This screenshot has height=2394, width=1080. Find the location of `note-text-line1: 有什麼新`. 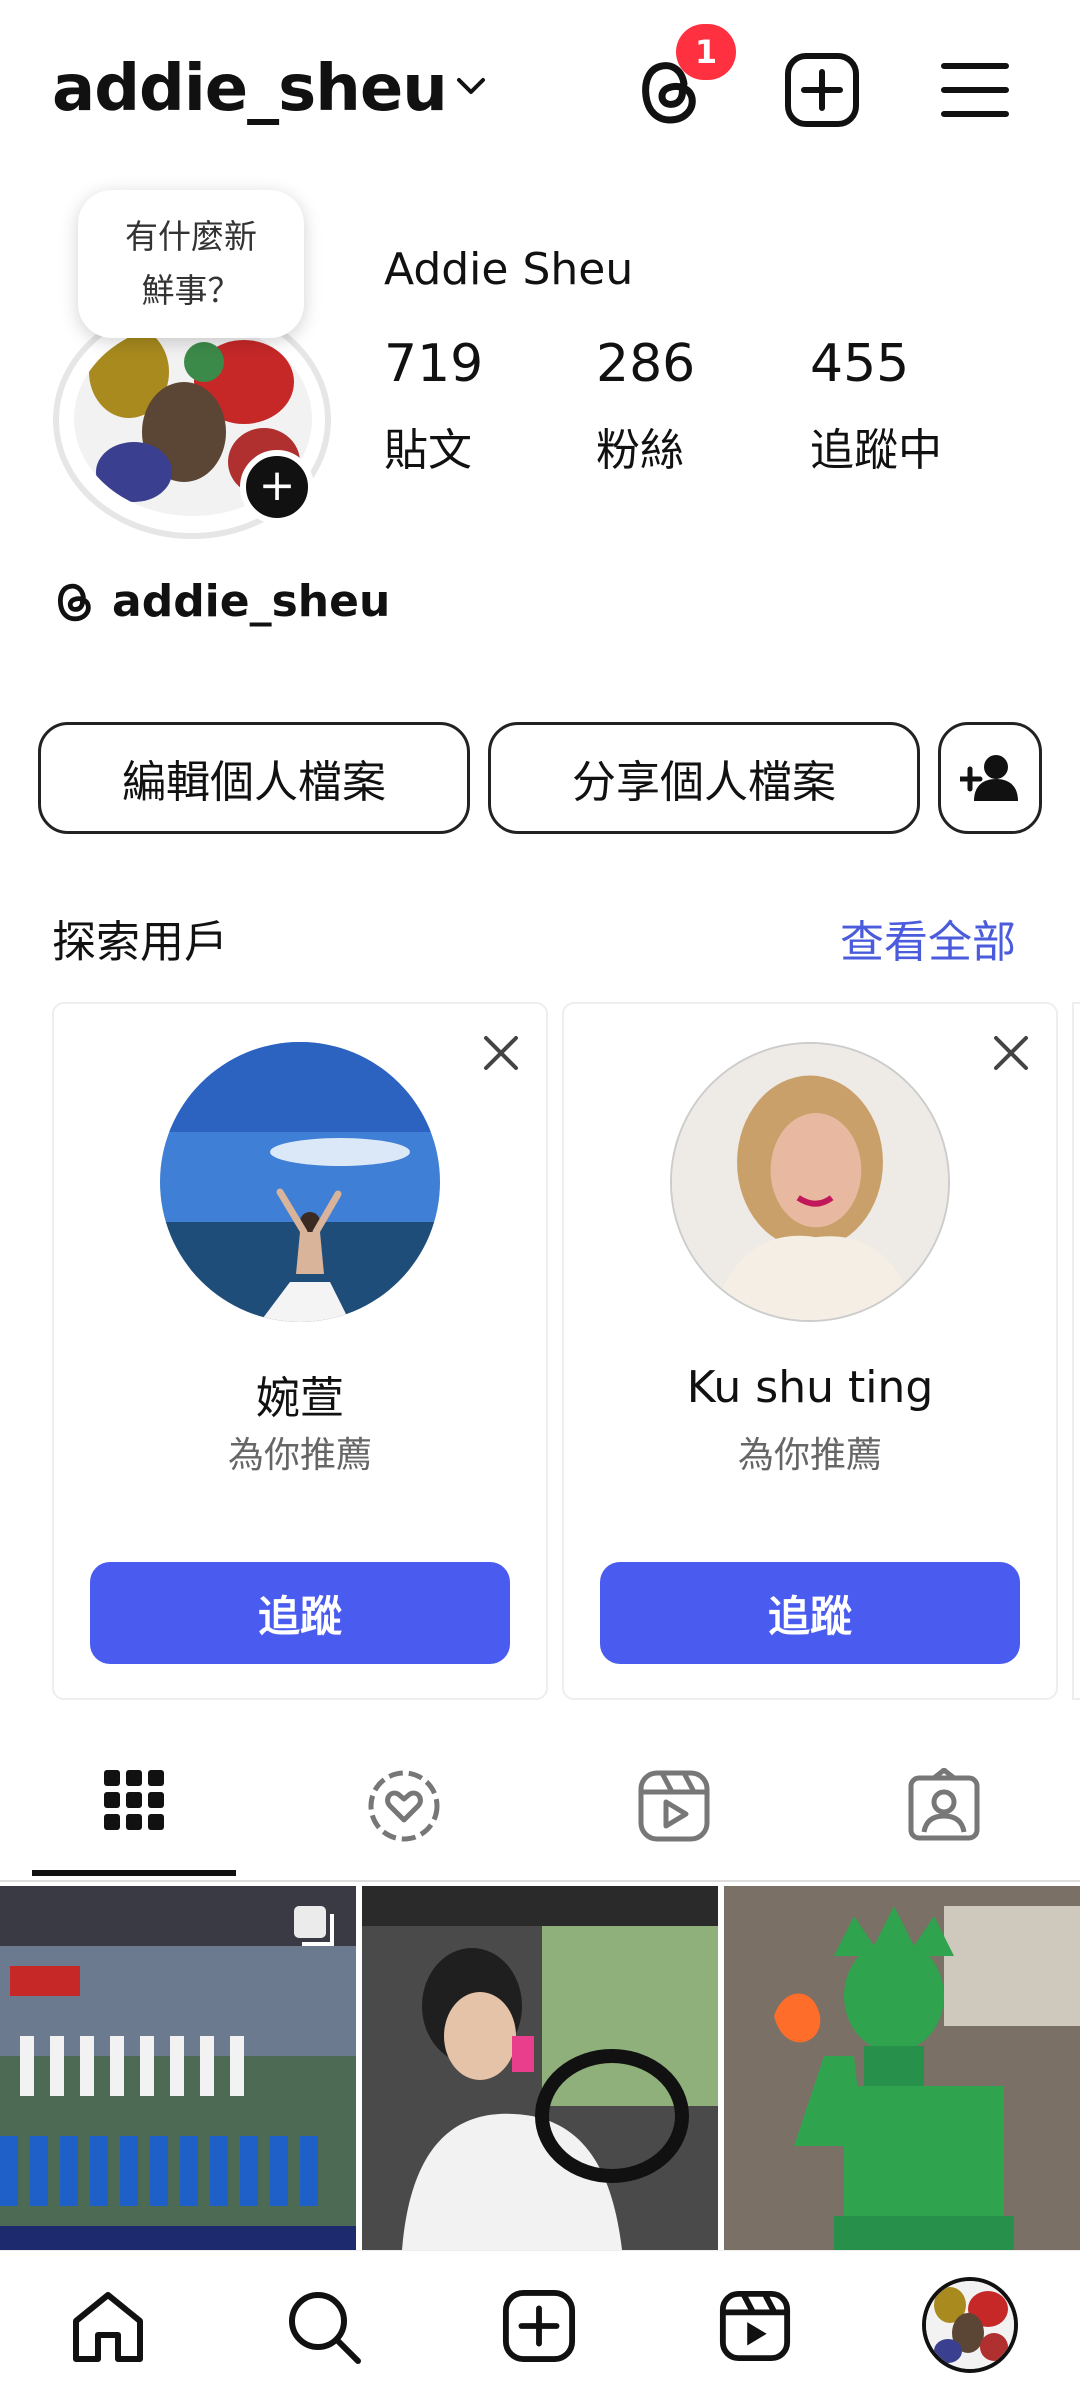

note-text-line1: 有什麼新 is located at coordinates (191, 236).